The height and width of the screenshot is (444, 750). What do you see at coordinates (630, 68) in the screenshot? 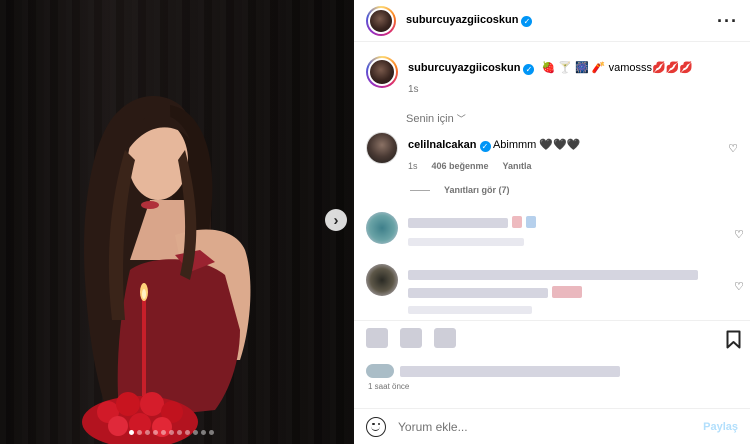
I see `caption-text: vamosss` at bounding box center [630, 68].